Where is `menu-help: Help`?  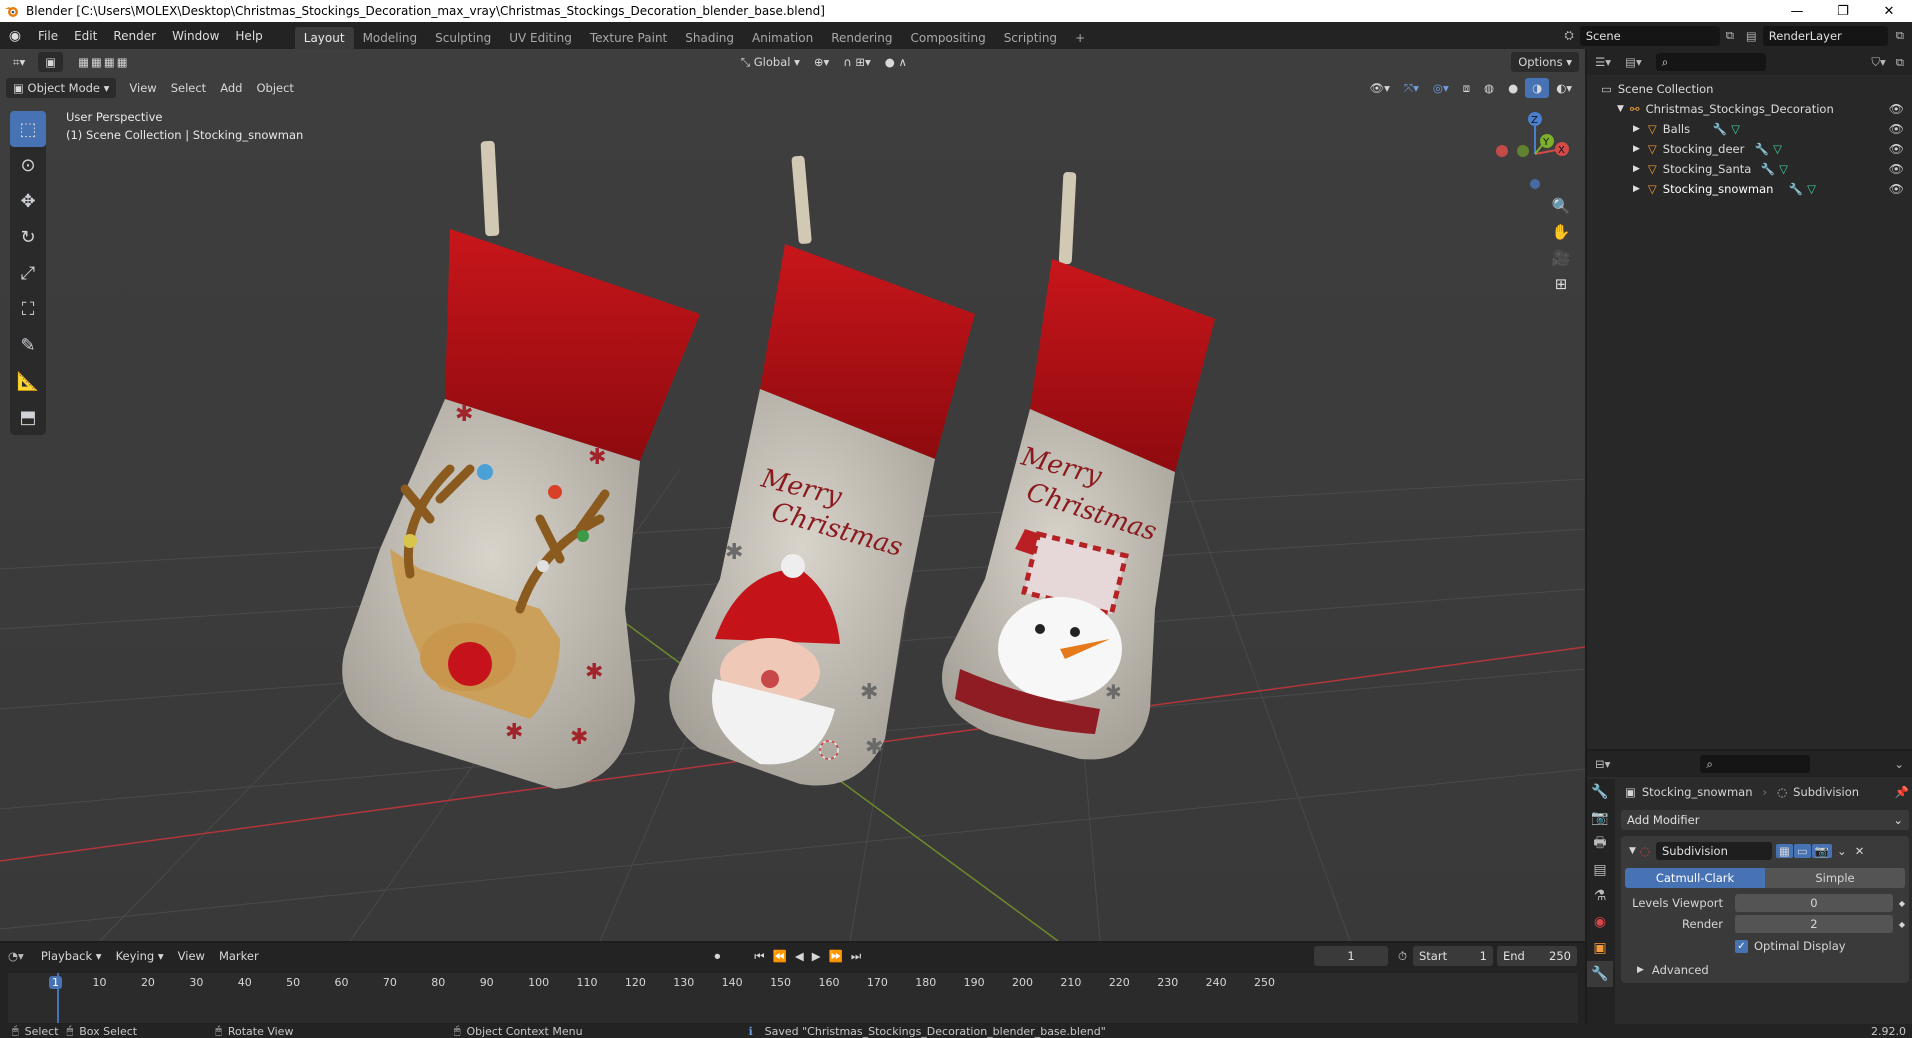 menu-help: Help is located at coordinates (248, 36).